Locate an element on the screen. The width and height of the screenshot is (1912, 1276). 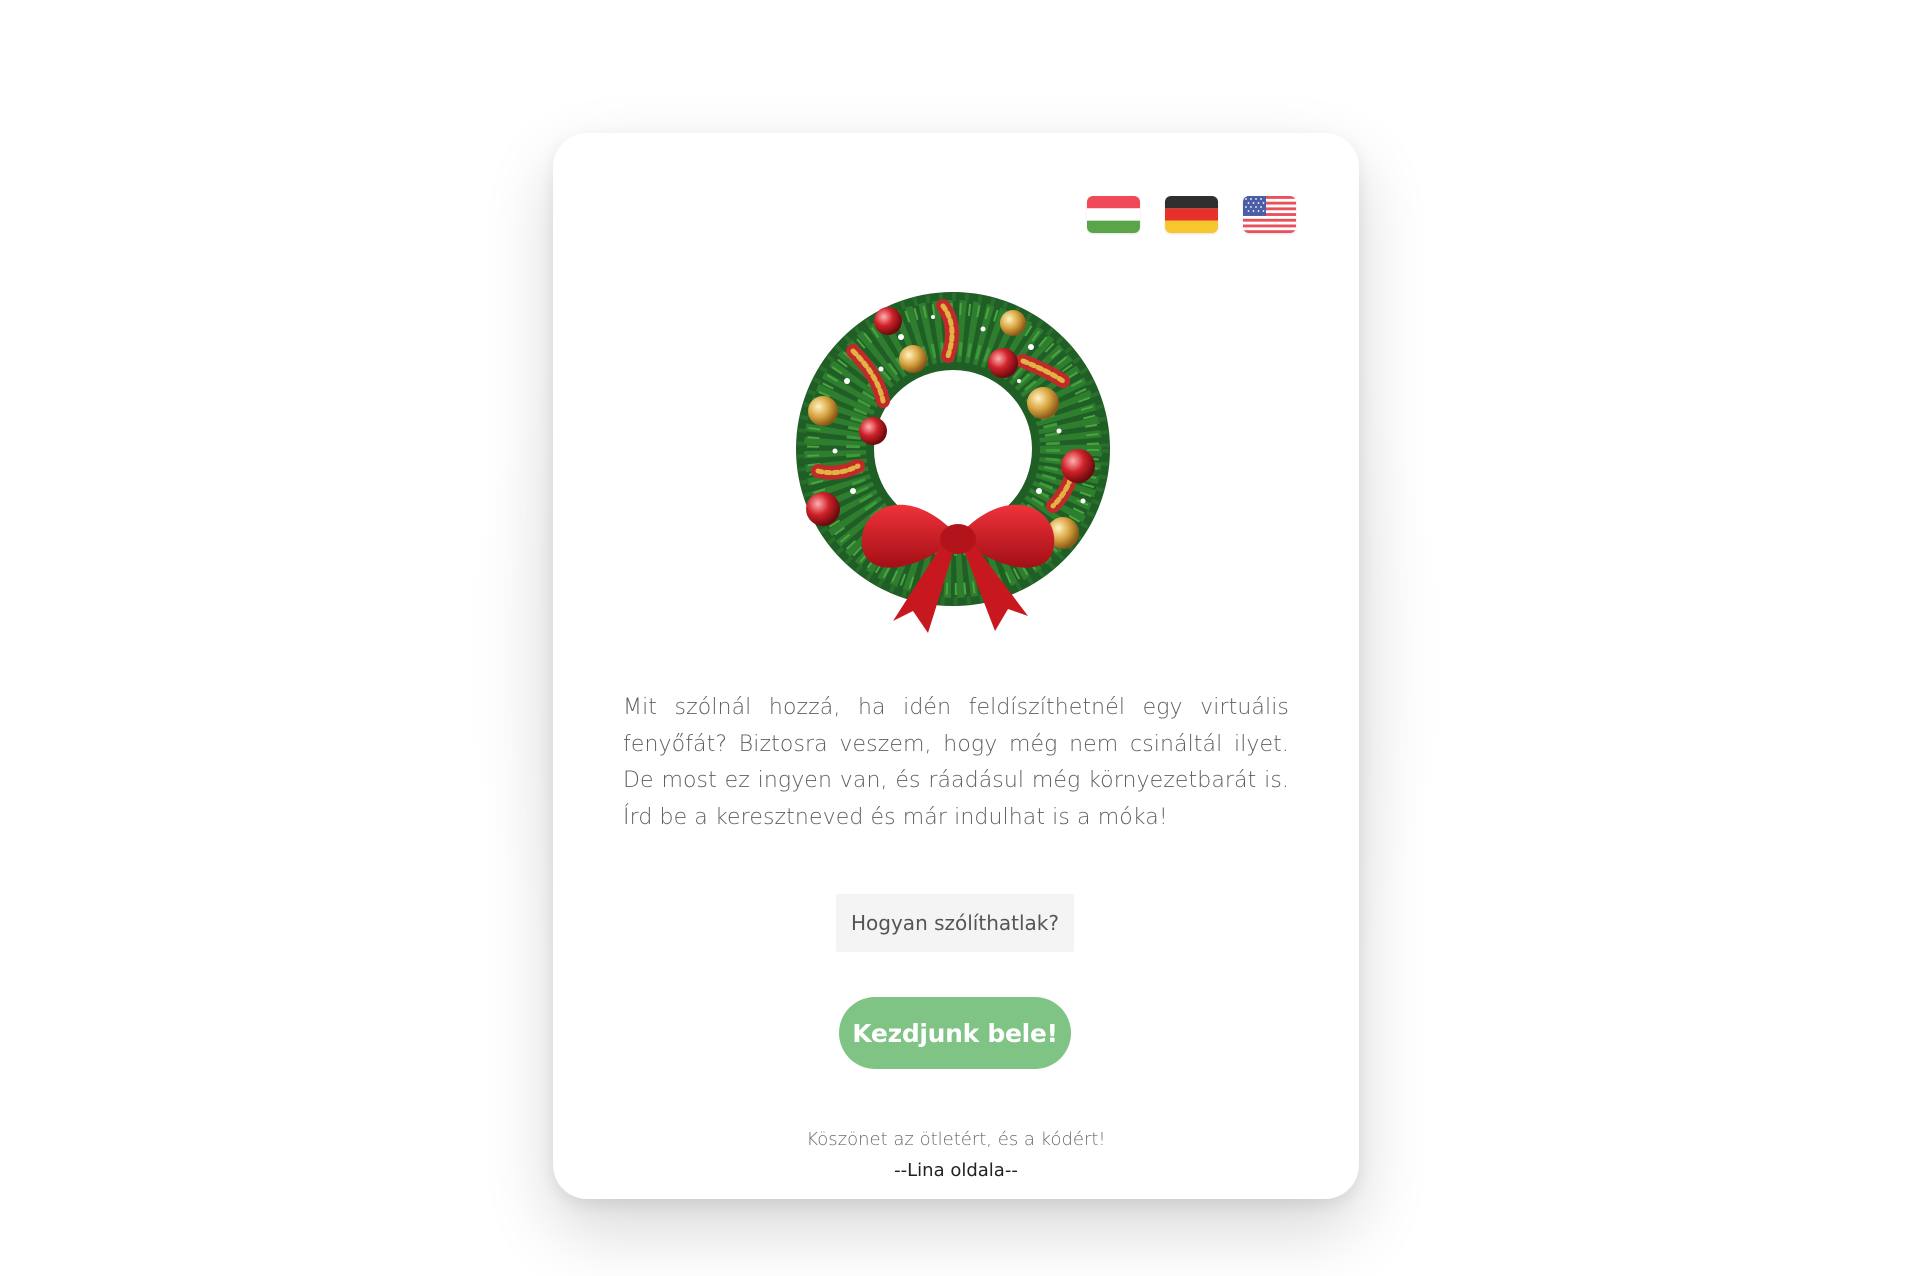
usa-flag-icon is located at coordinates (1269, 214).